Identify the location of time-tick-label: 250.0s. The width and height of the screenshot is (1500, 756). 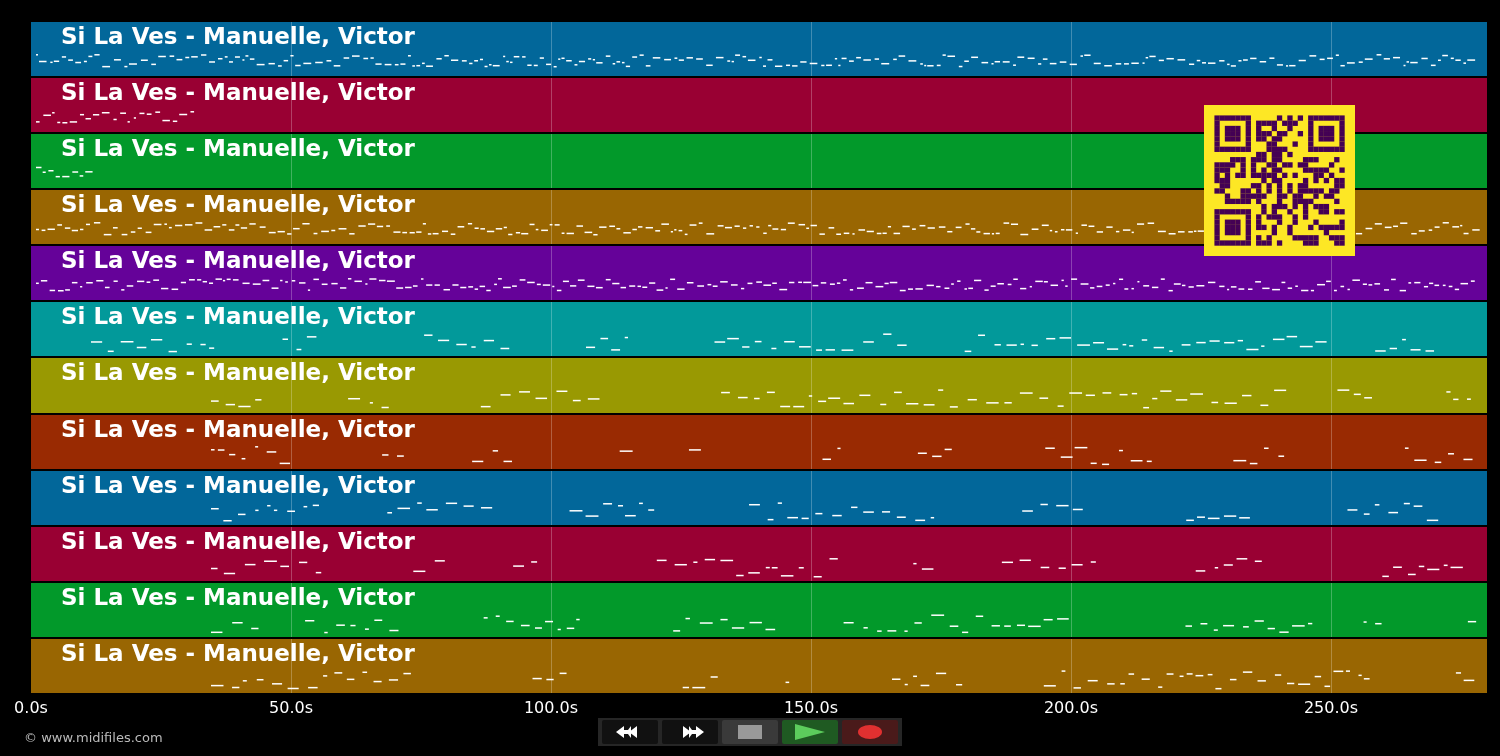
(1331, 708).